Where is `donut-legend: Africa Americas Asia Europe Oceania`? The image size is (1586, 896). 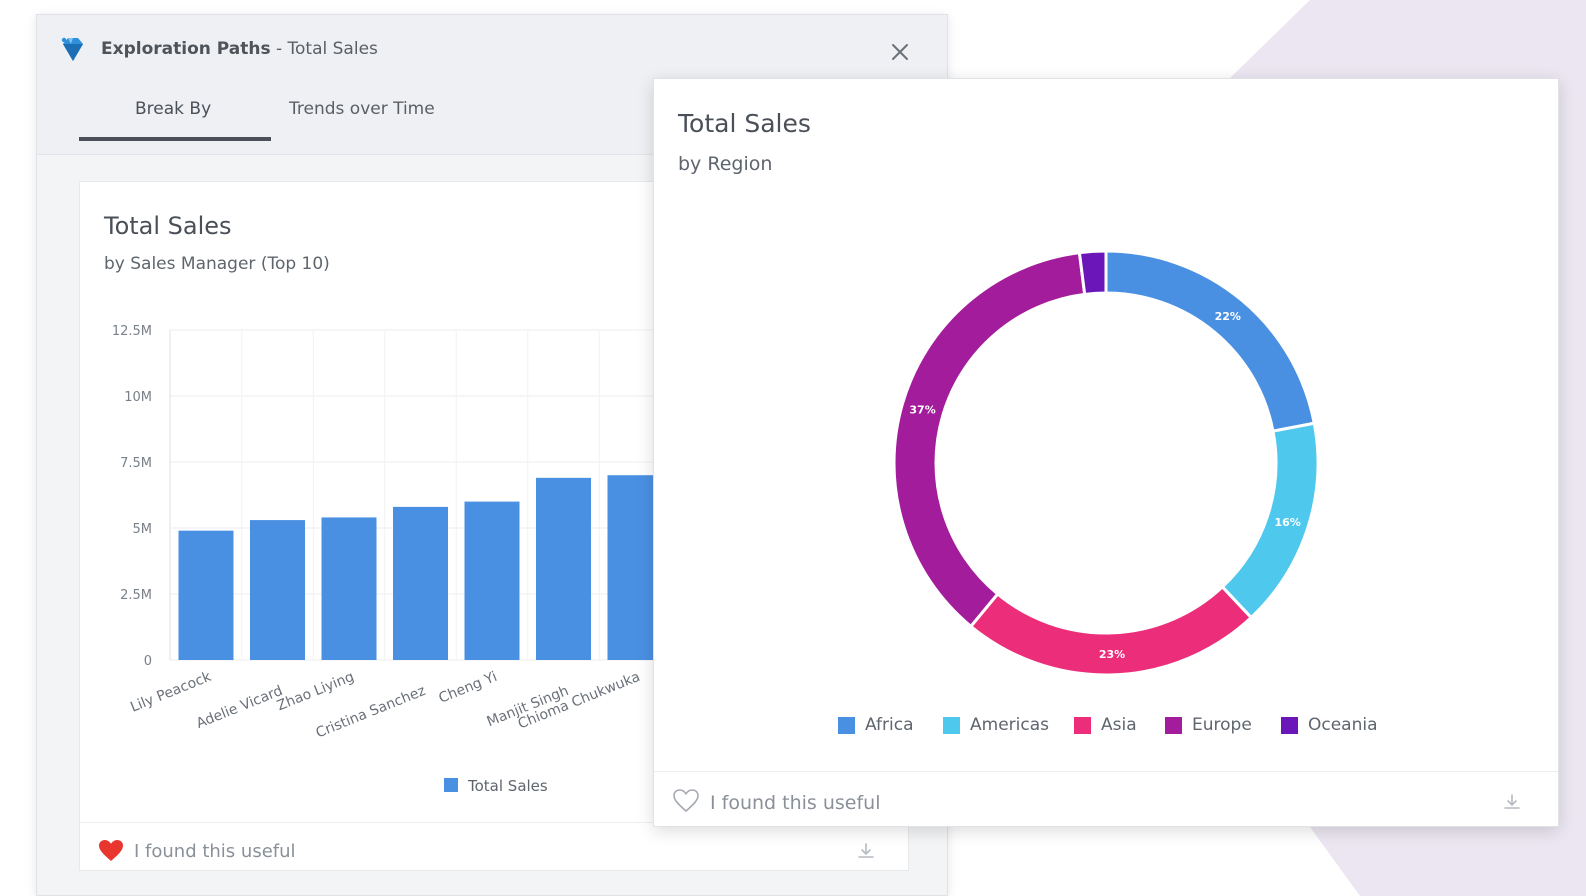 donut-legend: Africa Americas Asia Europe Oceania is located at coordinates (1107, 728).